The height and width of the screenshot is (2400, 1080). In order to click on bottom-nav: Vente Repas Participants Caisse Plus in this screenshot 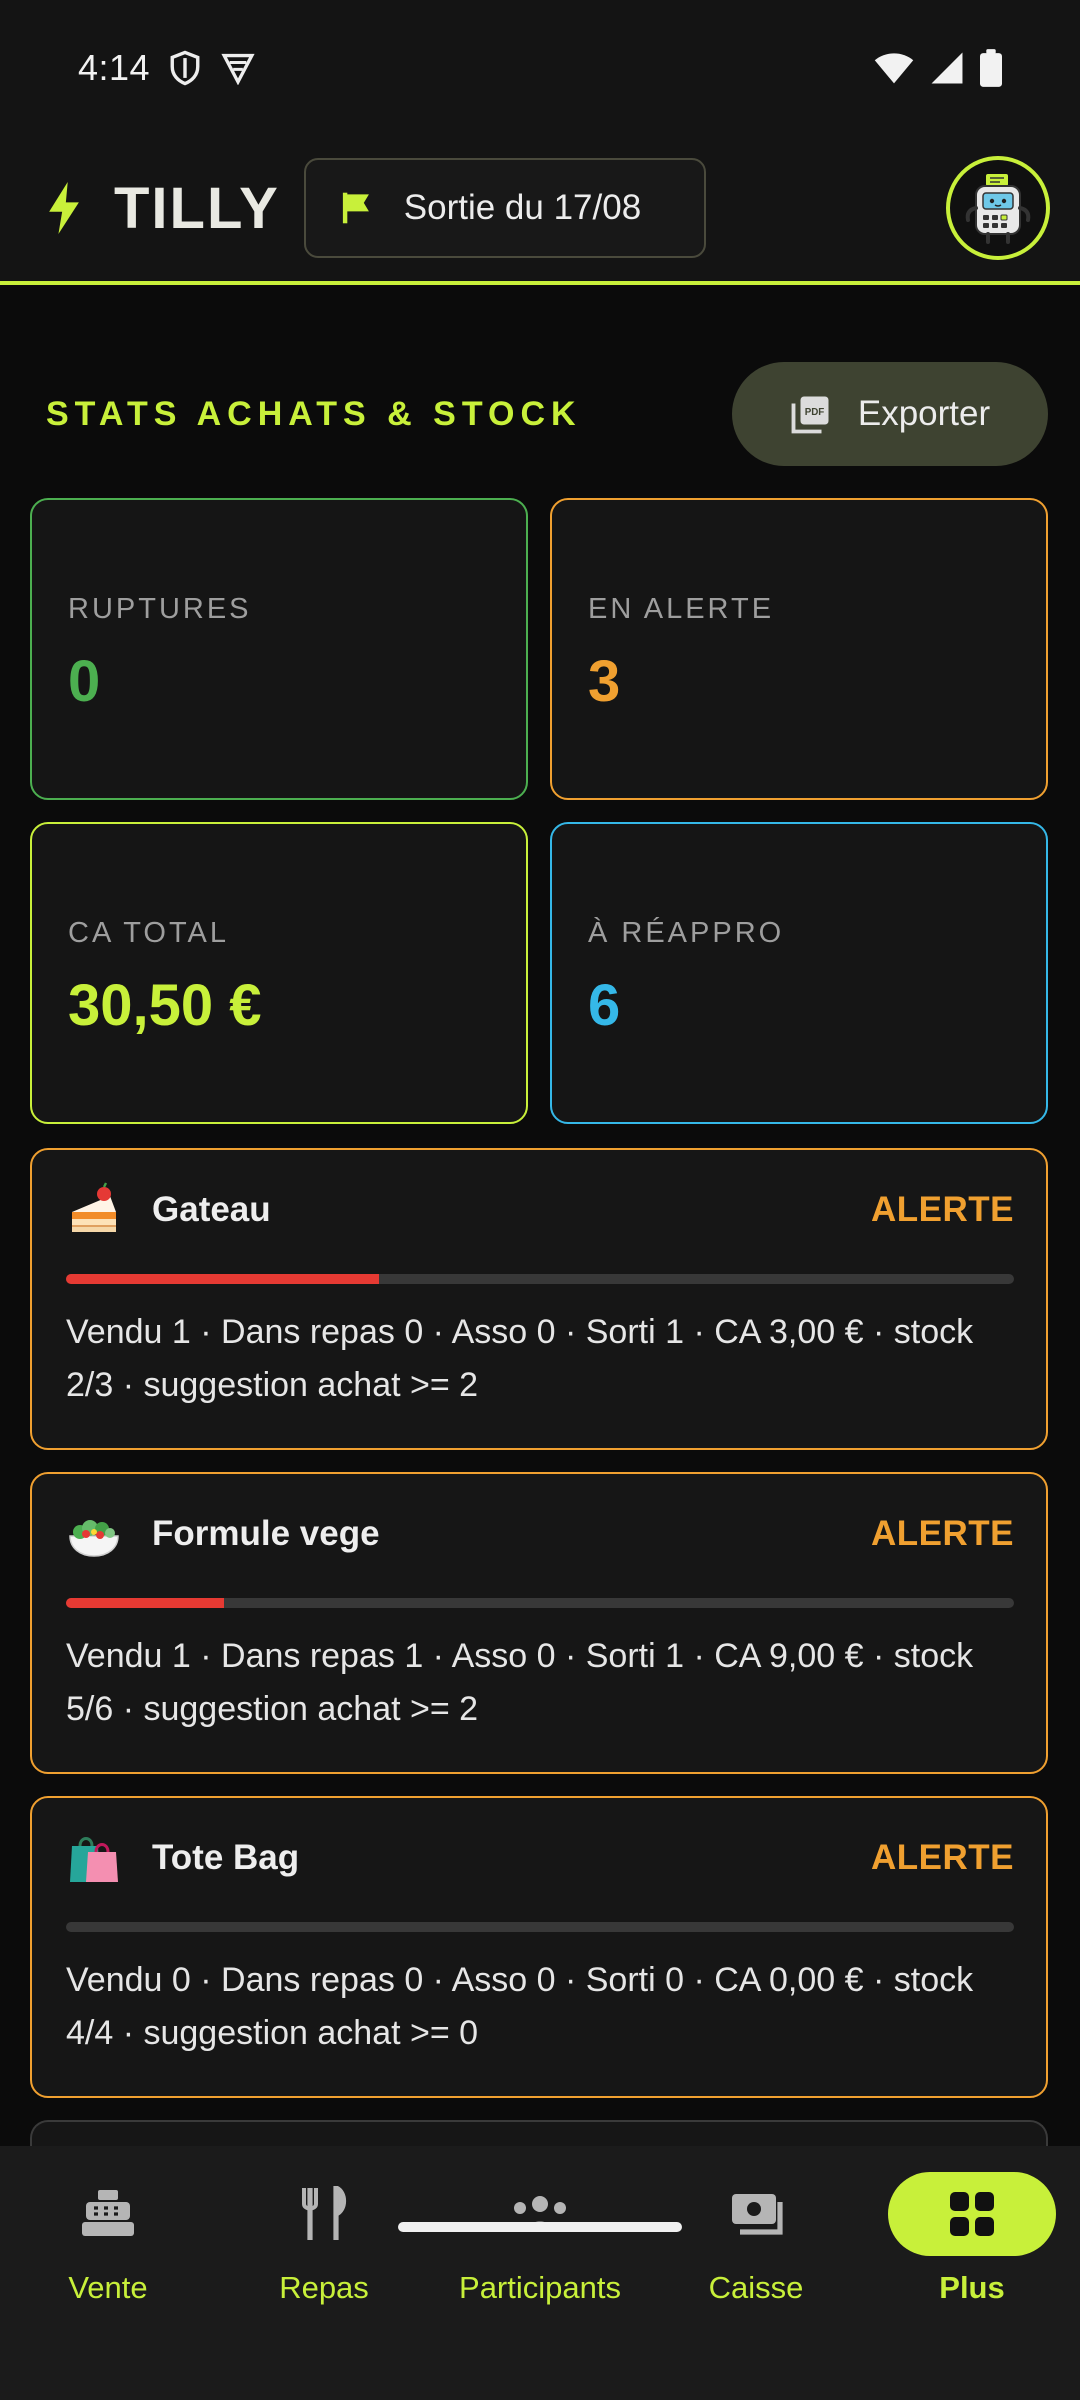, I will do `click(540, 2273)`.